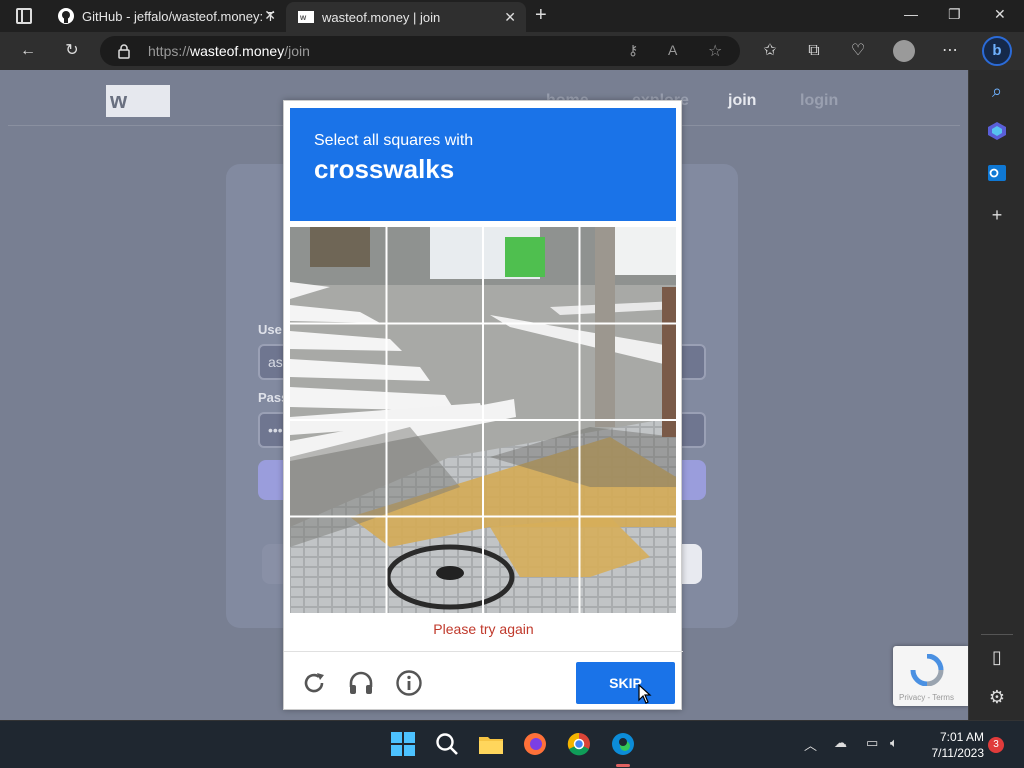  What do you see at coordinates (579, 744) in the screenshot?
I see `chrome-icon` at bounding box center [579, 744].